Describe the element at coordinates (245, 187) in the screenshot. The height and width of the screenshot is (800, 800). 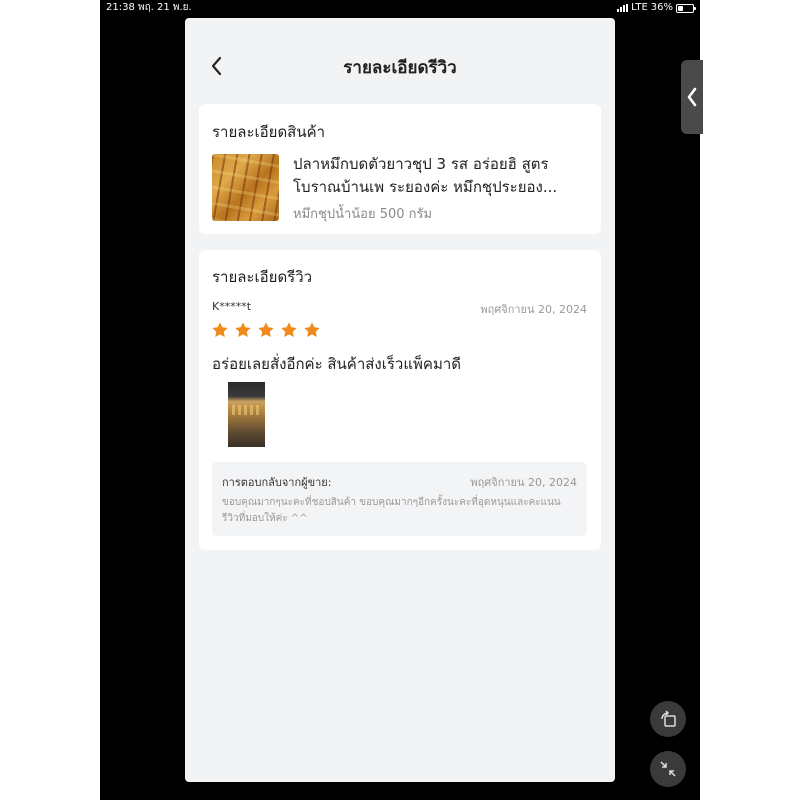
I see `product-thumbnail` at that location.